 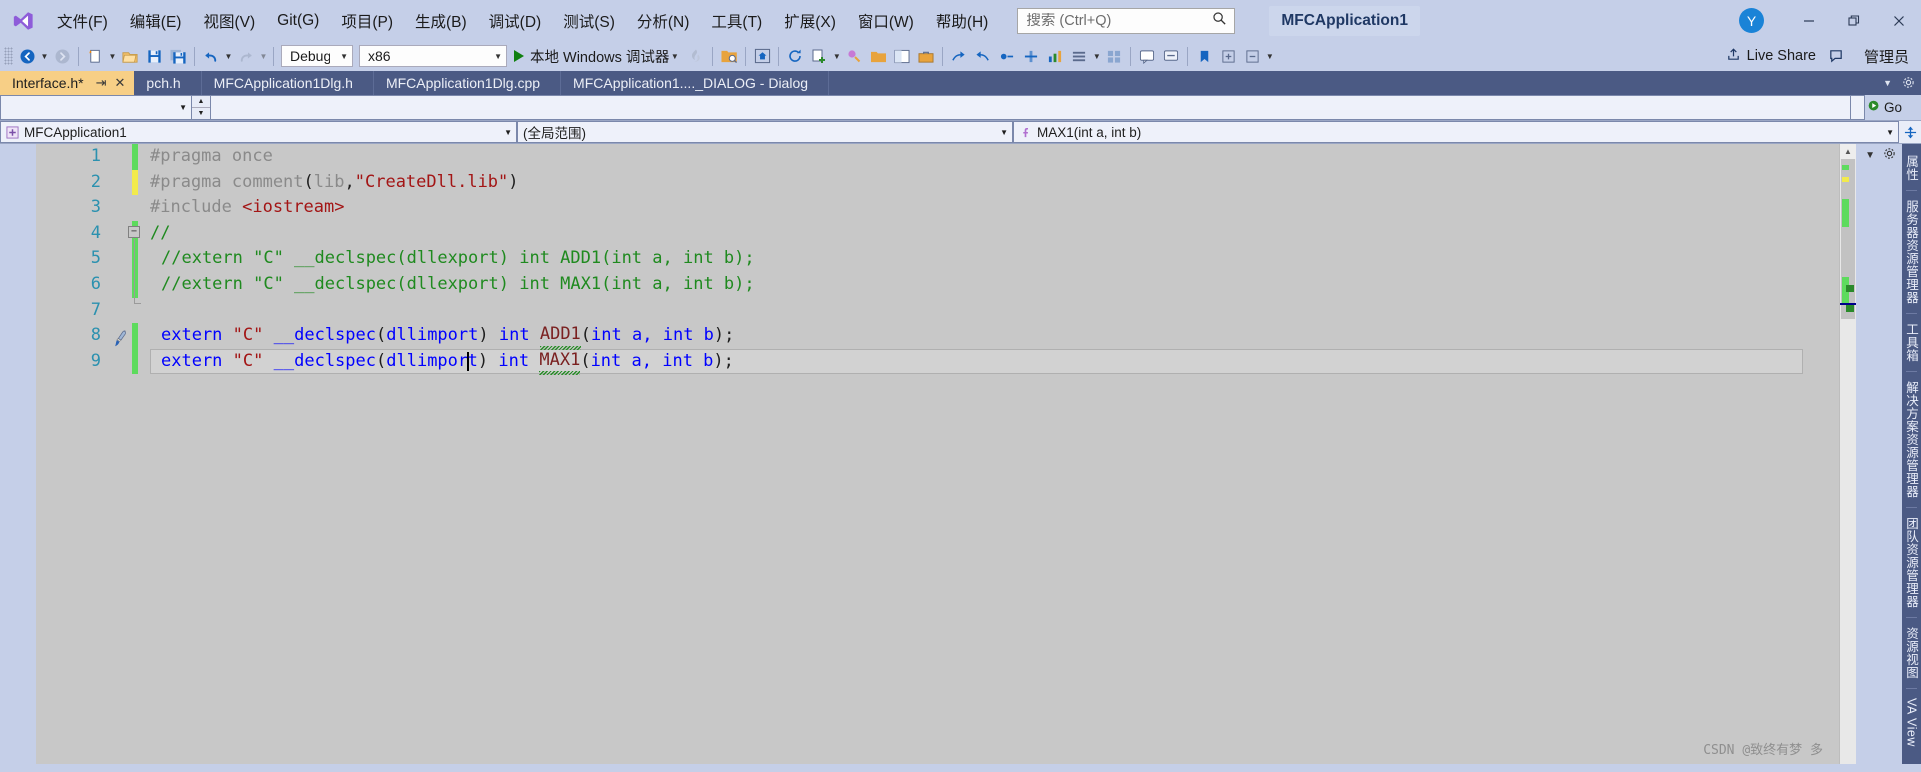 What do you see at coordinates (589, 21) in the screenshot?
I see `menu-test: 测试(S)` at bounding box center [589, 21].